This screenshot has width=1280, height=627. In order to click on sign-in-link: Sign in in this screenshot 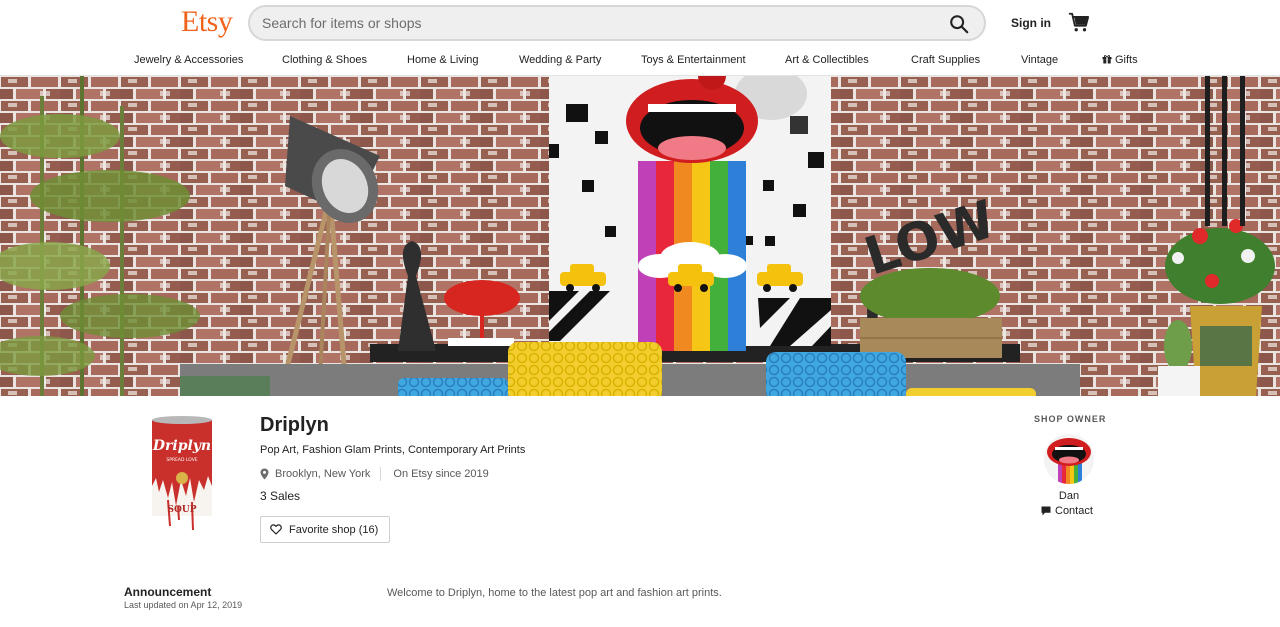, I will do `click(1031, 23)`.